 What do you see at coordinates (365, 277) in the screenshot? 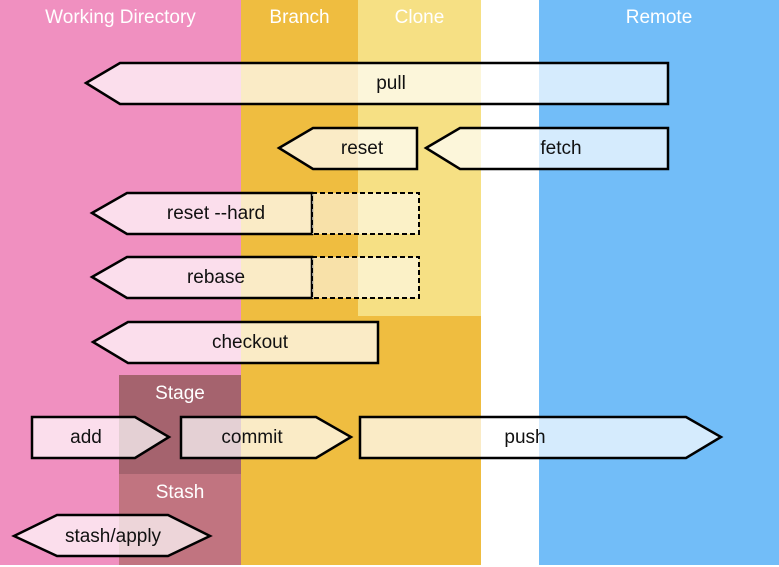
I see `arrow-rebase-dashed-extension` at bounding box center [365, 277].